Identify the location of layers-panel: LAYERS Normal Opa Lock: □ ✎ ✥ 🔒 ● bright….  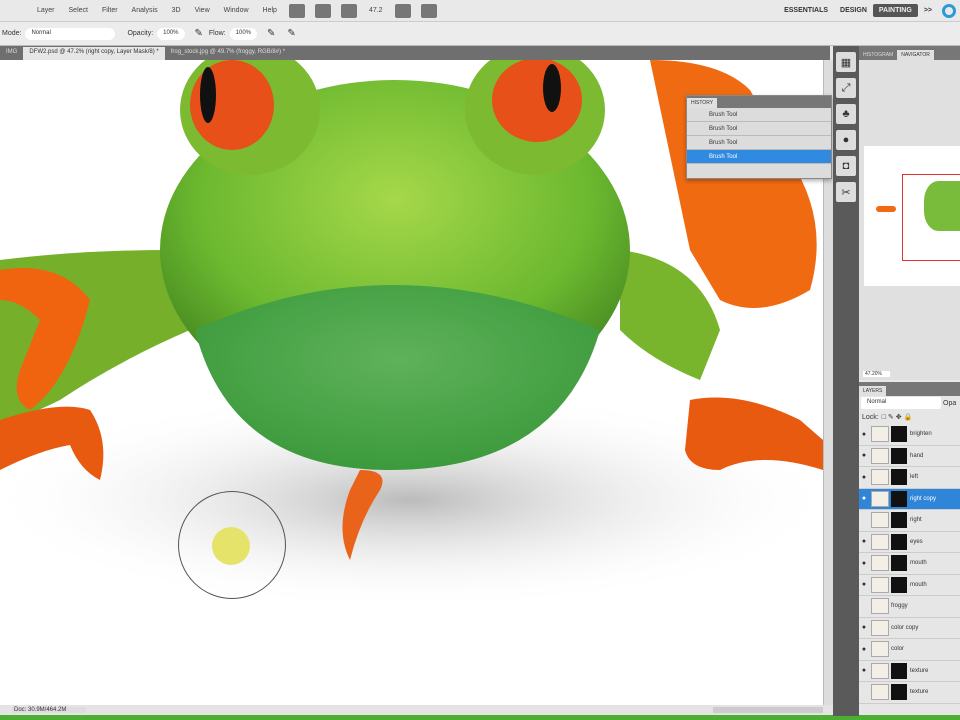
(909, 548).